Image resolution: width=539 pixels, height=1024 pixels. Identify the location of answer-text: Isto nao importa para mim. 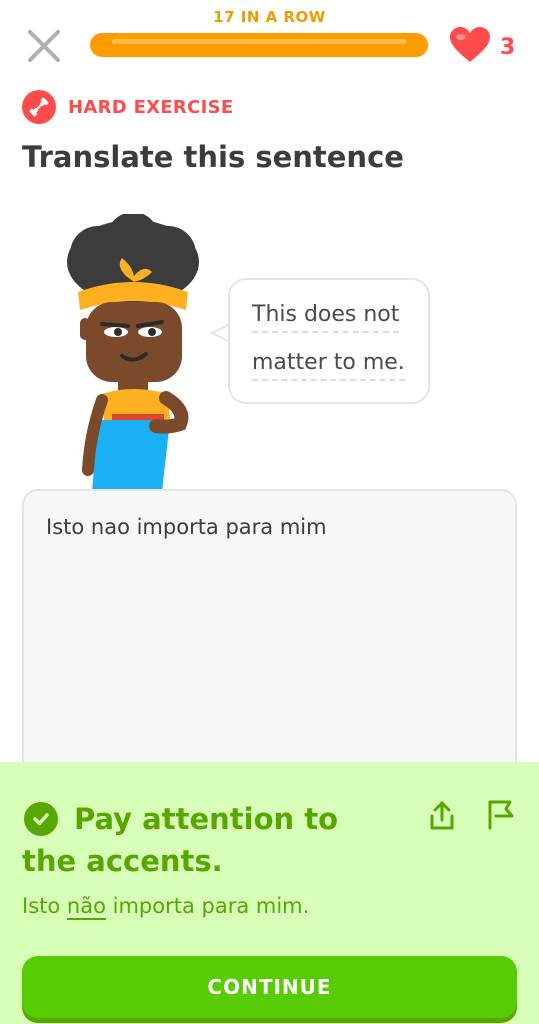
(186, 527).